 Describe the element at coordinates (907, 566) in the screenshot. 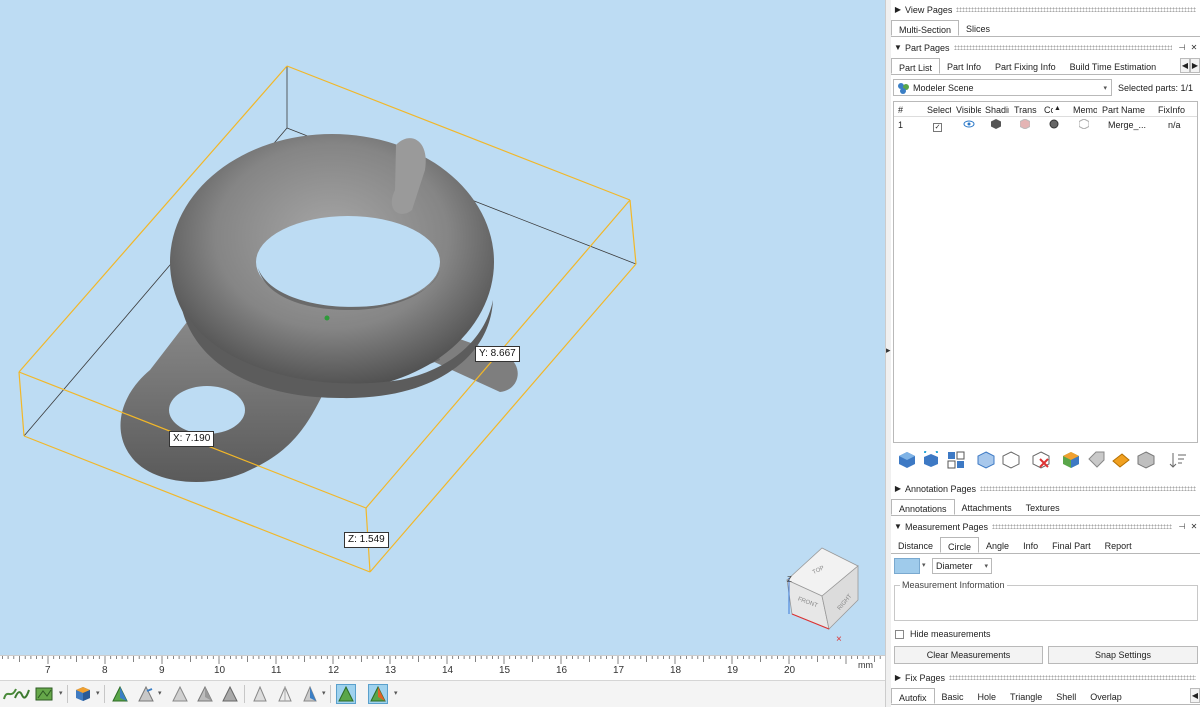

I see `measure-mode-button` at that location.